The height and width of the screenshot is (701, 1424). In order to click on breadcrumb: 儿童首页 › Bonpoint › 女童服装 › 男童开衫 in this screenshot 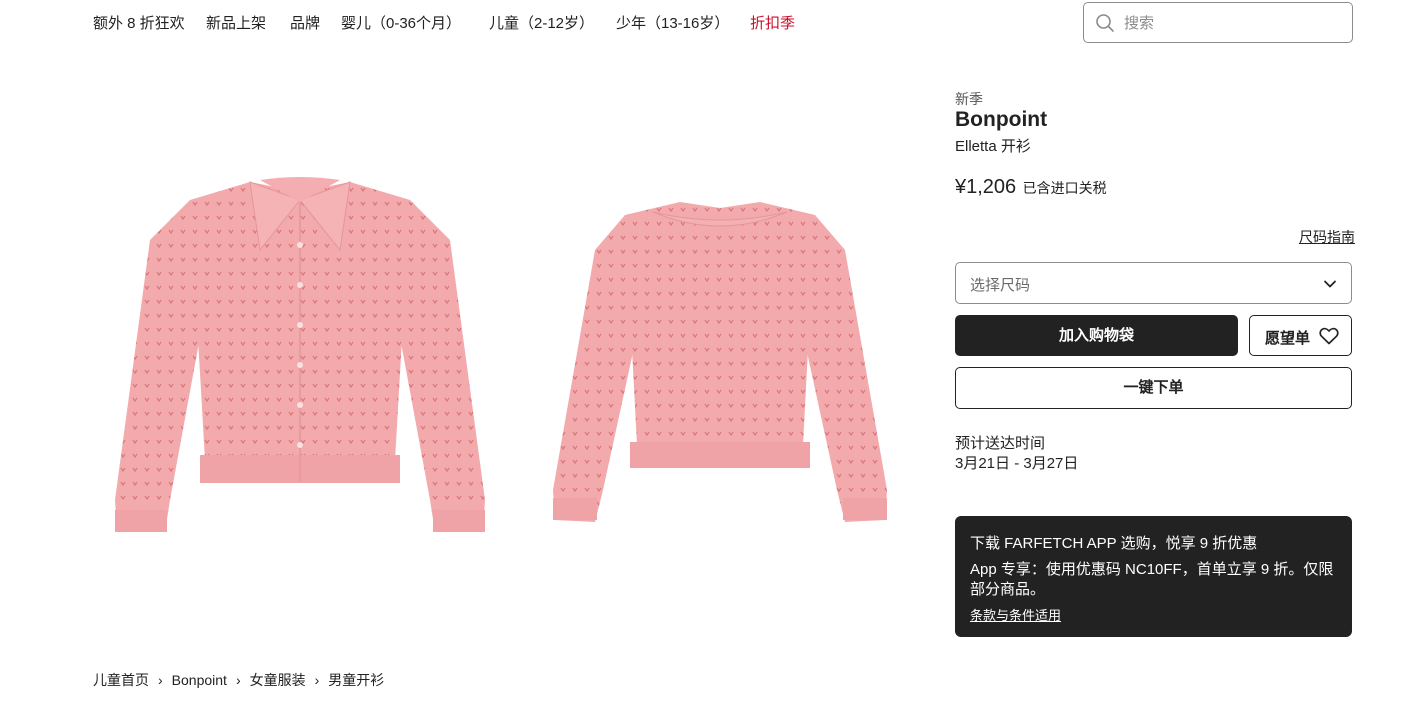, I will do `click(238, 680)`.